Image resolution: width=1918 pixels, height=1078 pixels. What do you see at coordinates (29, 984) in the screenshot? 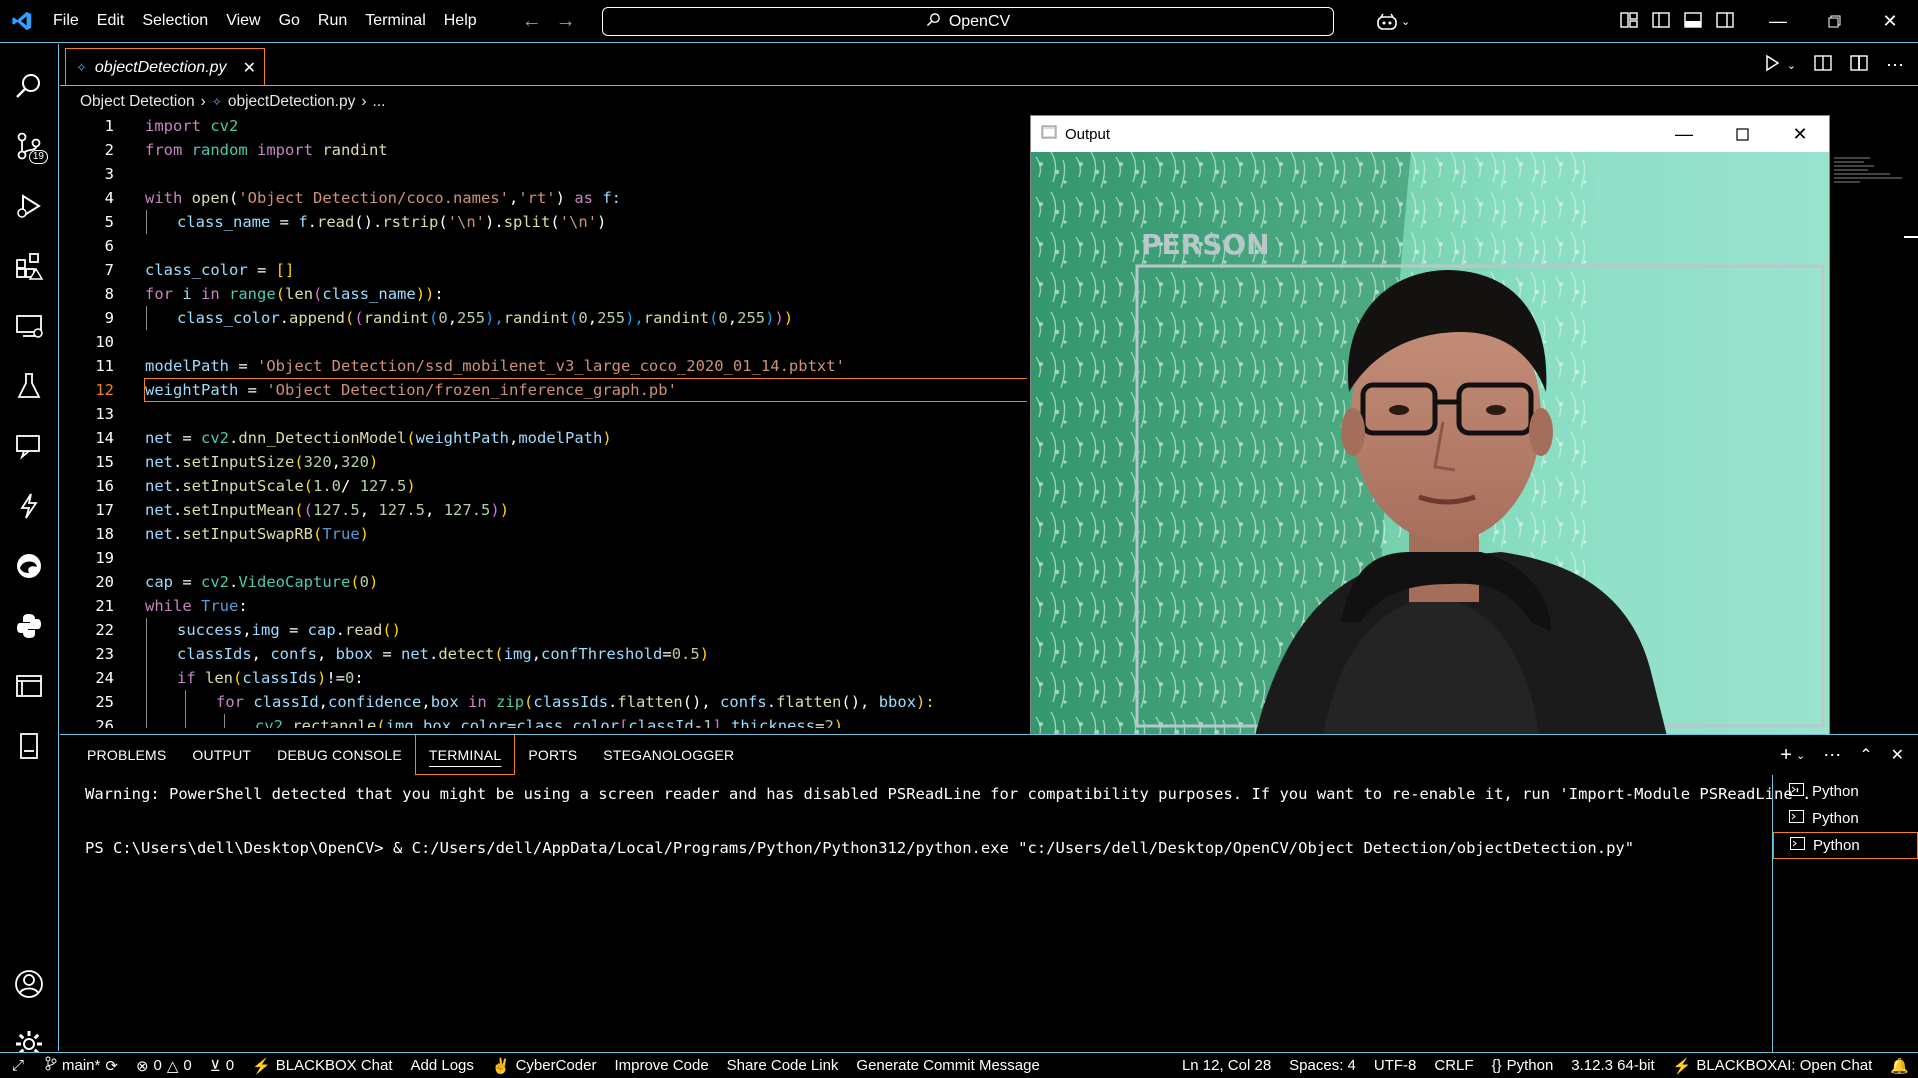
I see `accounts-icon` at bounding box center [29, 984].